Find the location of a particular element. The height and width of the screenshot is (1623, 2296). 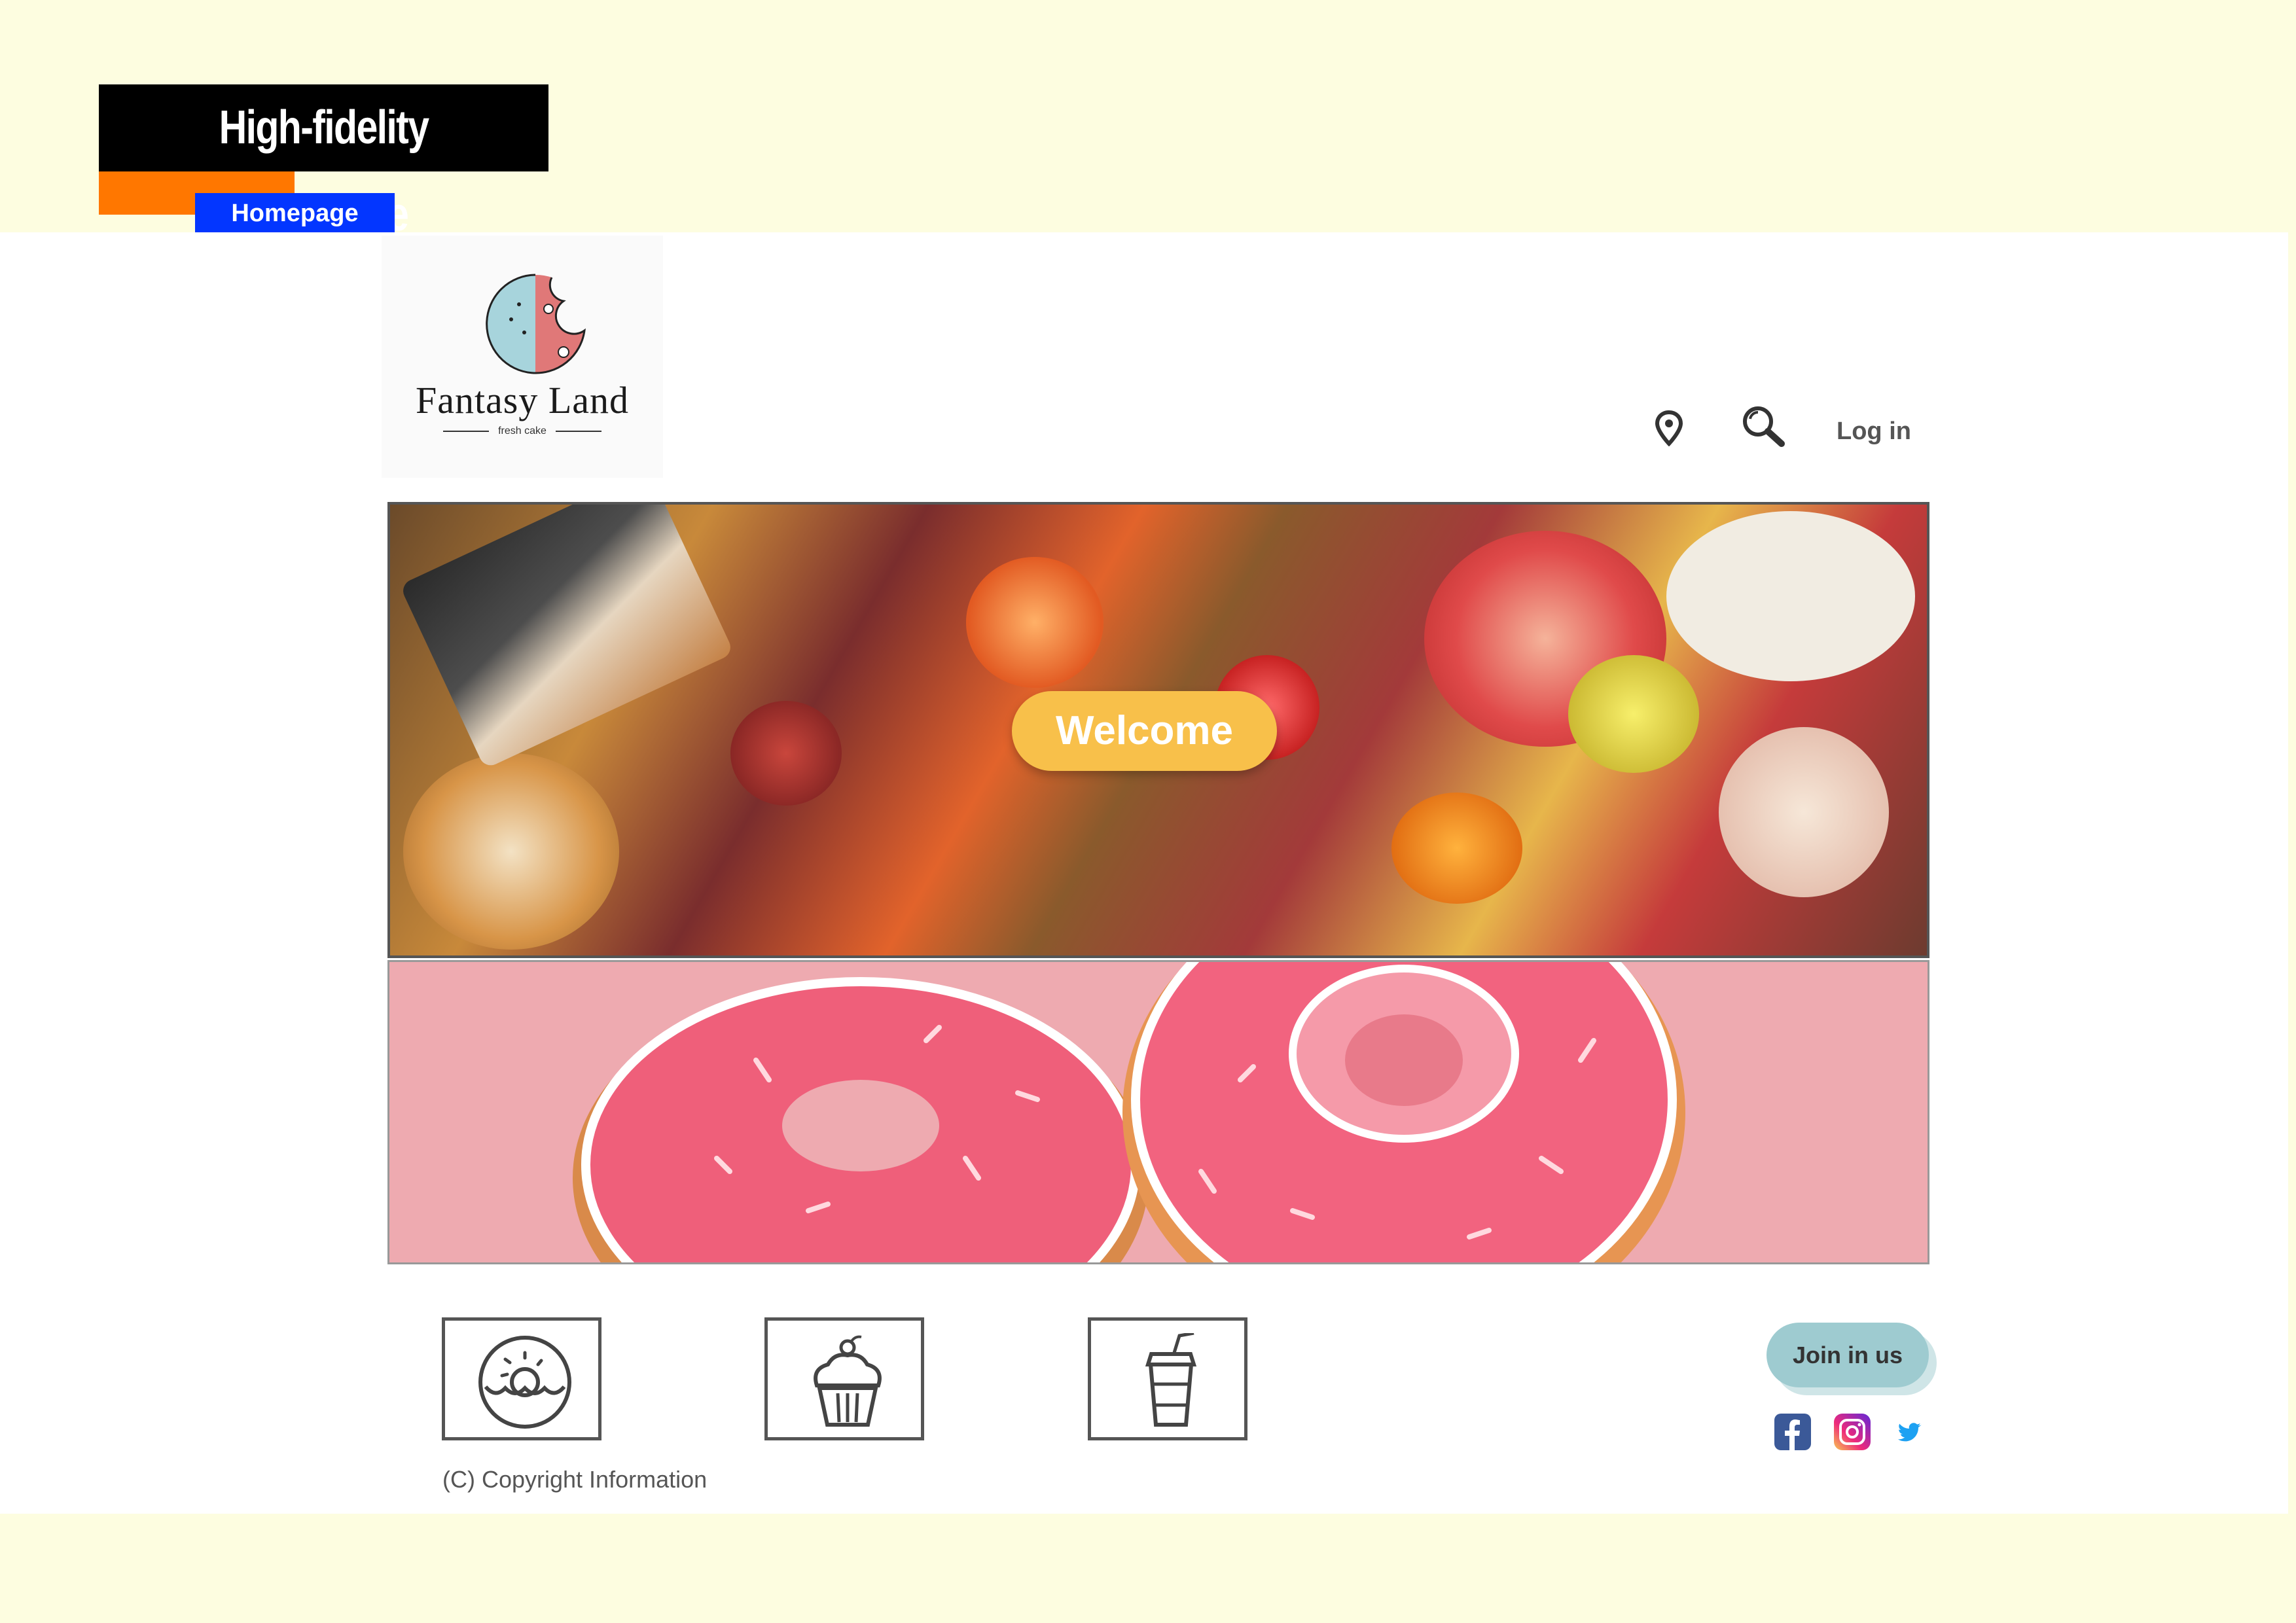

category-drink-tile is located at coordinates (1167, 1378).